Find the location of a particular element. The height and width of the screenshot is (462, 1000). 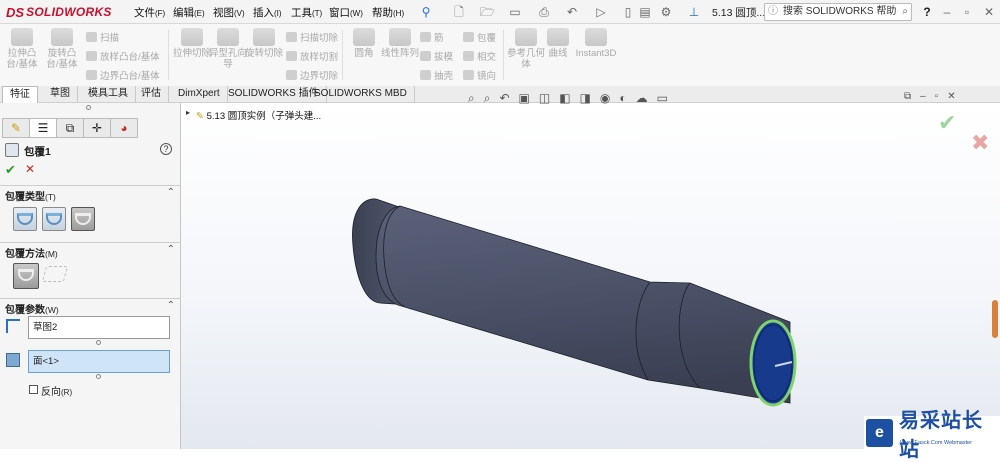

boundary-cut-button: 边界切除 is located at coordinates (312, 75).